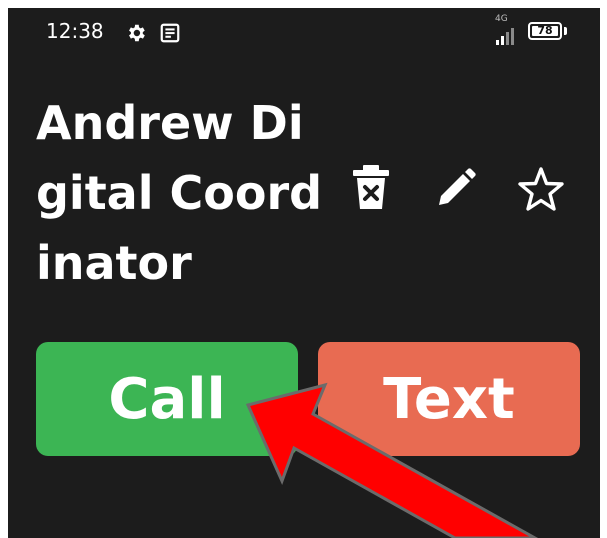 The image size is (607, 538). Describe the element at coordinates (75, 31) in the screenshot. I see `status-time: 12:38` at that location.